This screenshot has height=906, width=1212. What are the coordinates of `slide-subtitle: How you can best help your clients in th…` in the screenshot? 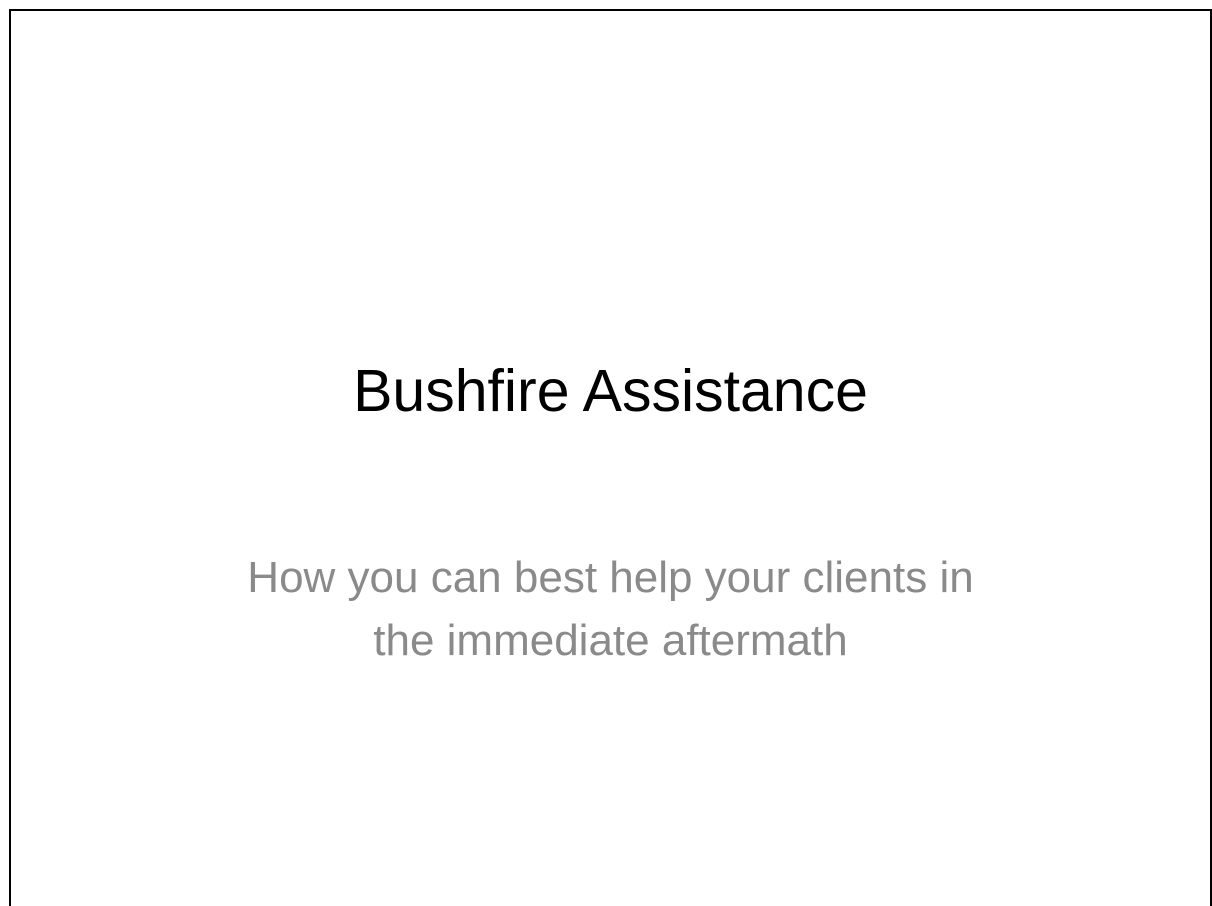 It's located at (610, 609).